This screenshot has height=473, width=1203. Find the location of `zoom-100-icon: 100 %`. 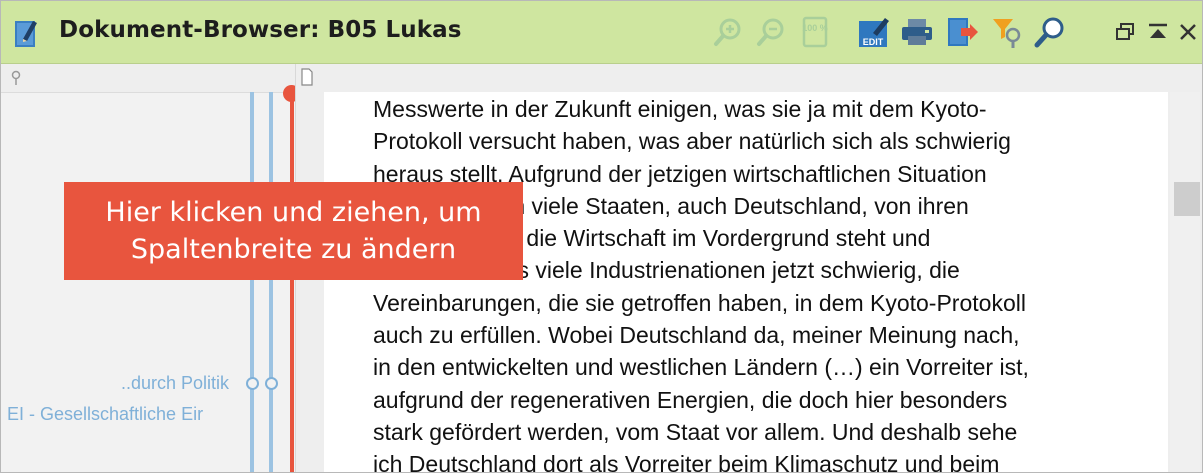

zoom-100-icon: 100 % is located at coordinates (815, 32).